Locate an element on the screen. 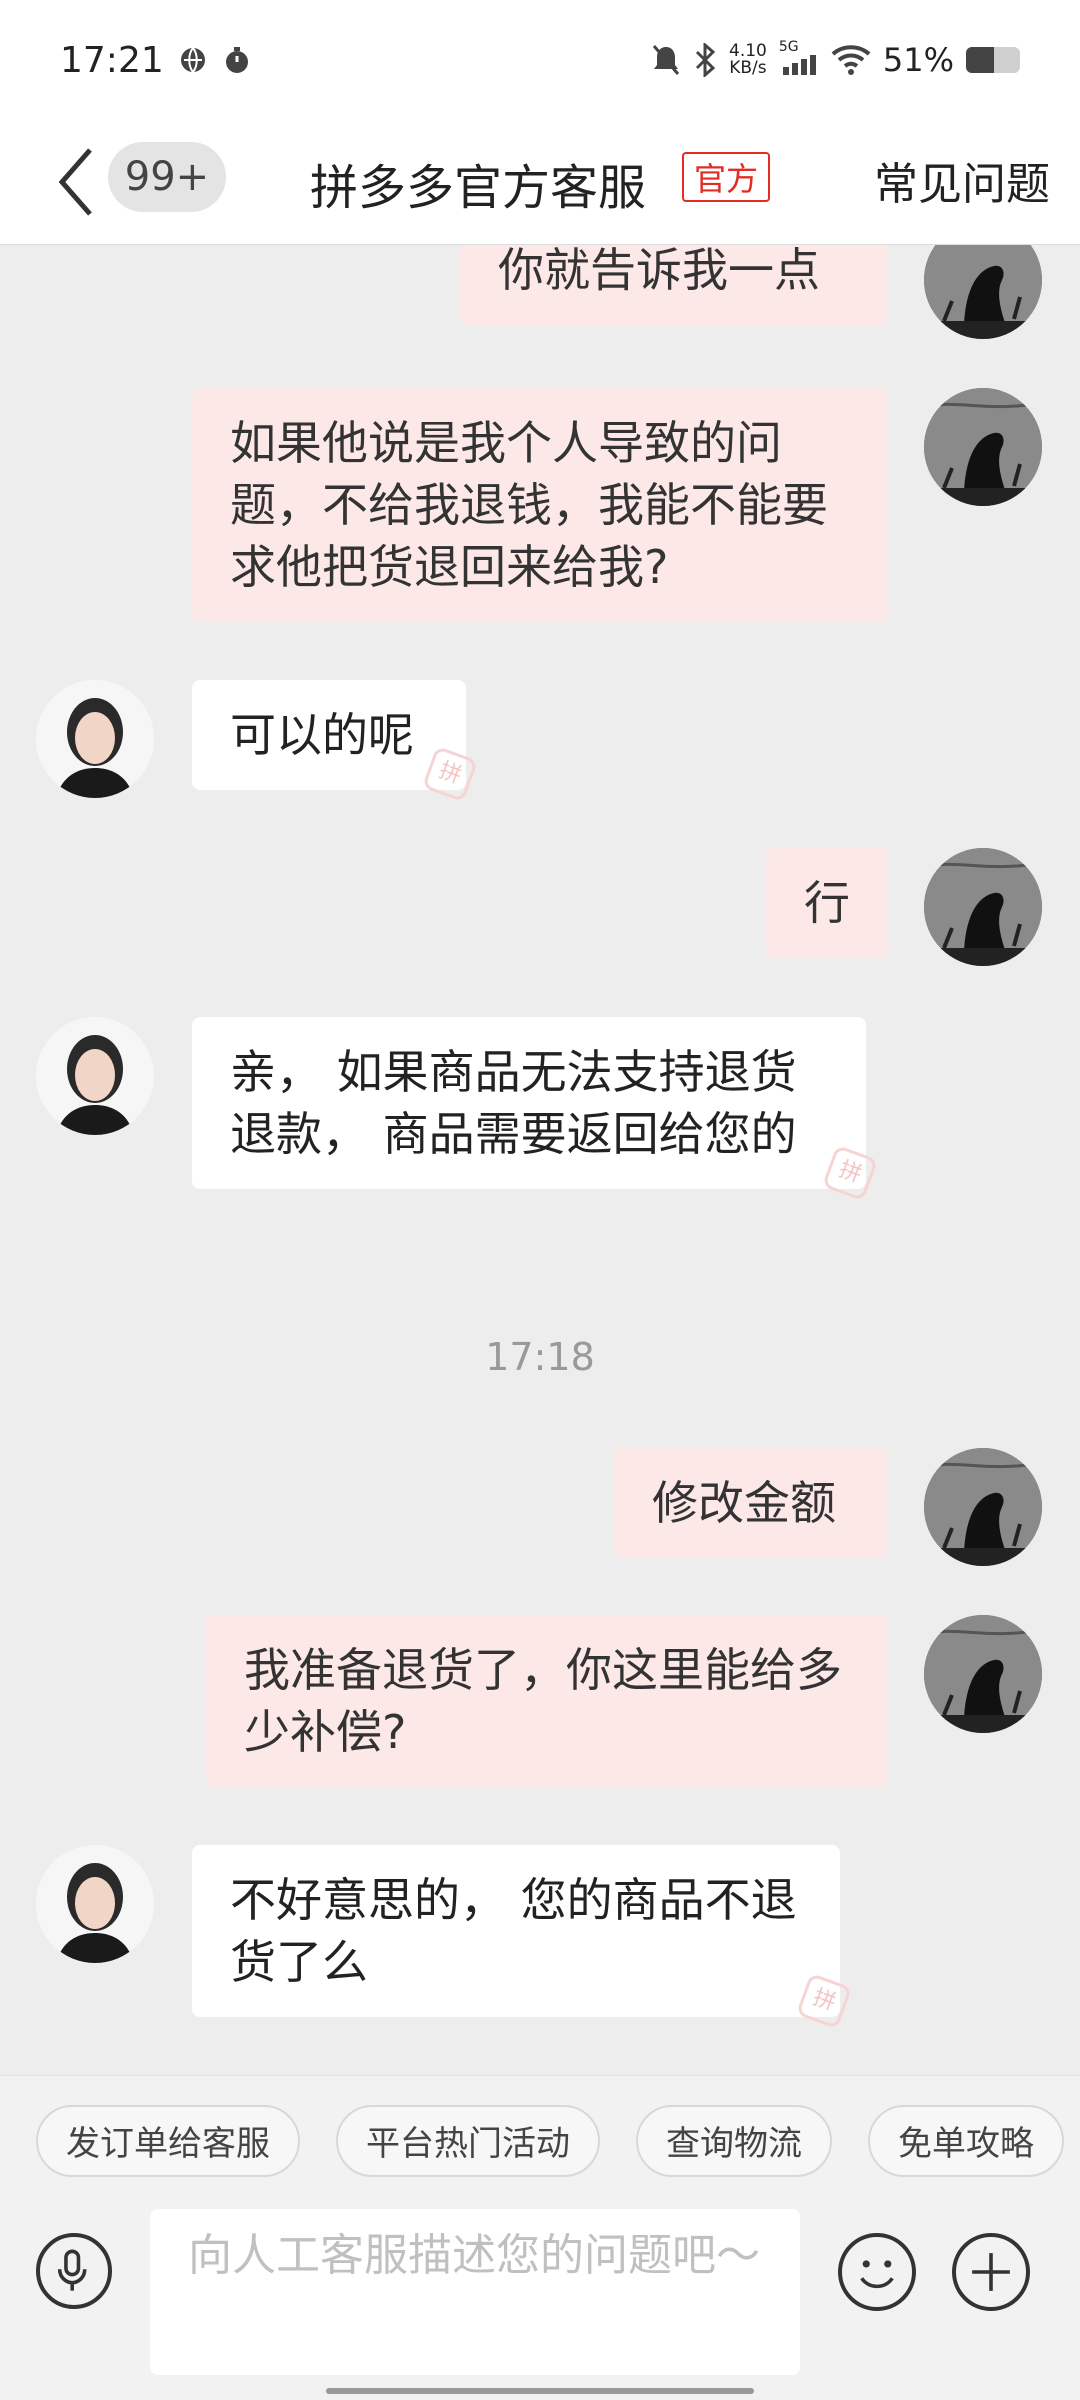 Image resolution: width=1080 pixels, height=2400 pixels. quick-reply-send-order: 发订单给客服 is located at coordinates (168, 2140).